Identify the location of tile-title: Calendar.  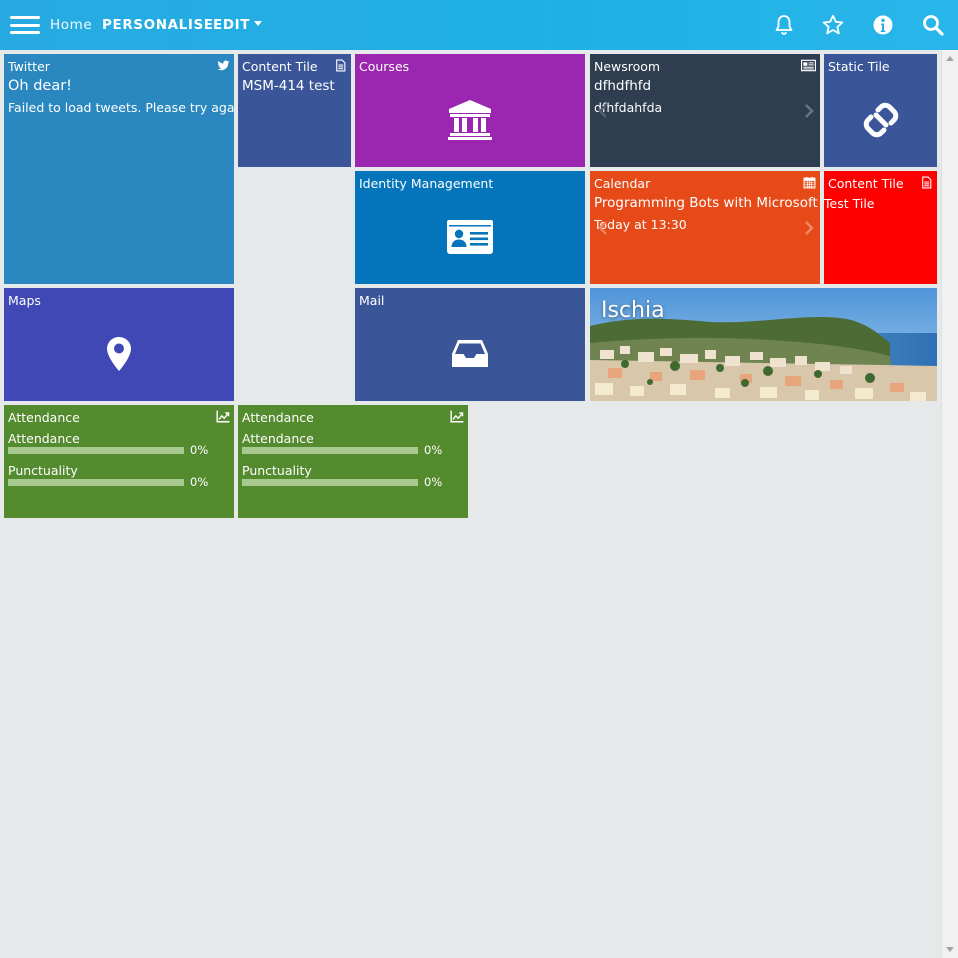
(622, 183).